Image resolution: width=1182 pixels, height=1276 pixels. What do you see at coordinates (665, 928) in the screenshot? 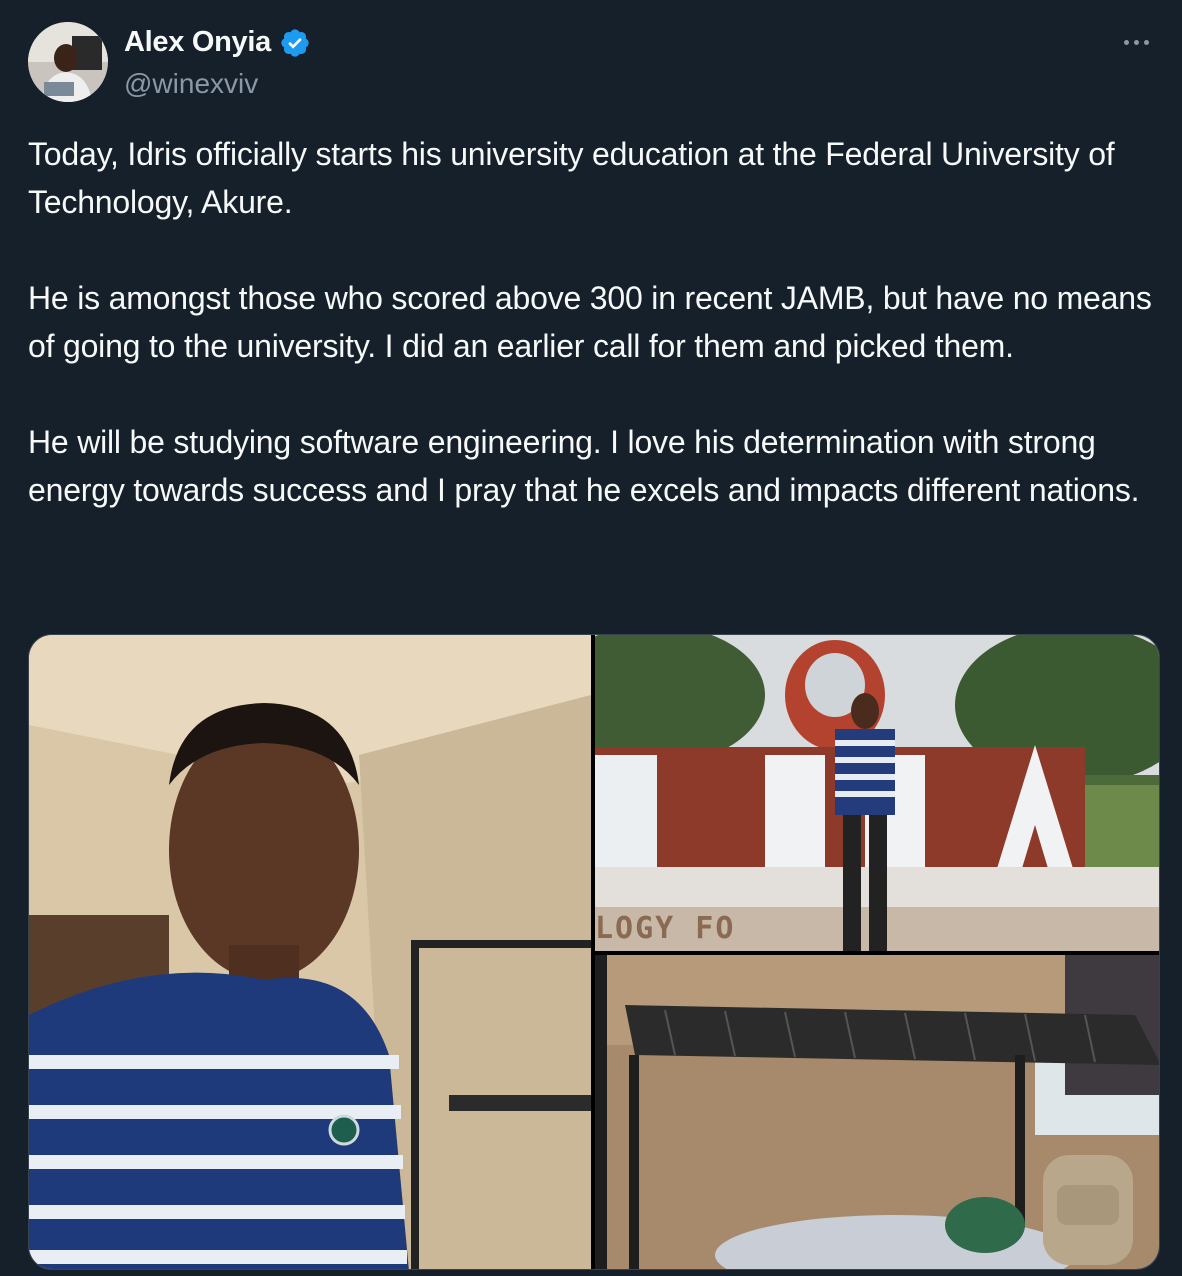
I see `sign-base-text: LOGY FO` at bounding box center [665, 928].